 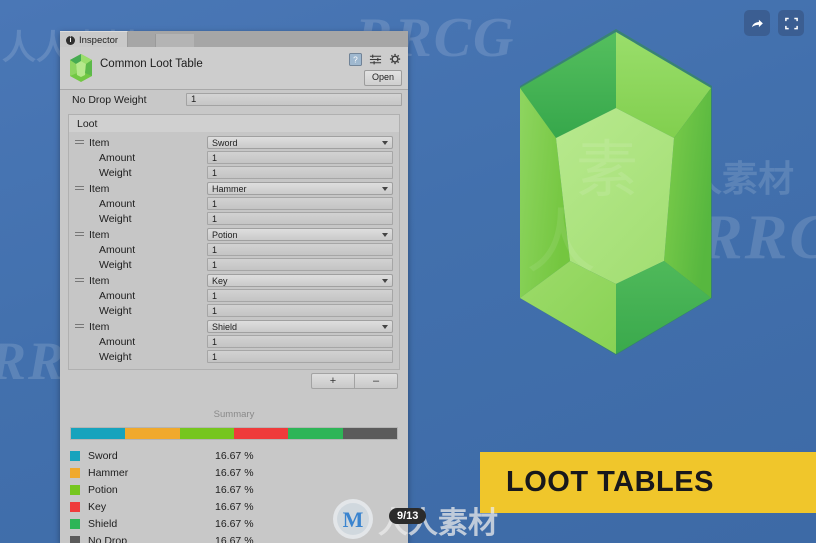 I want to click on loot-list-header-label: Loot, so click(x=87, y=123).